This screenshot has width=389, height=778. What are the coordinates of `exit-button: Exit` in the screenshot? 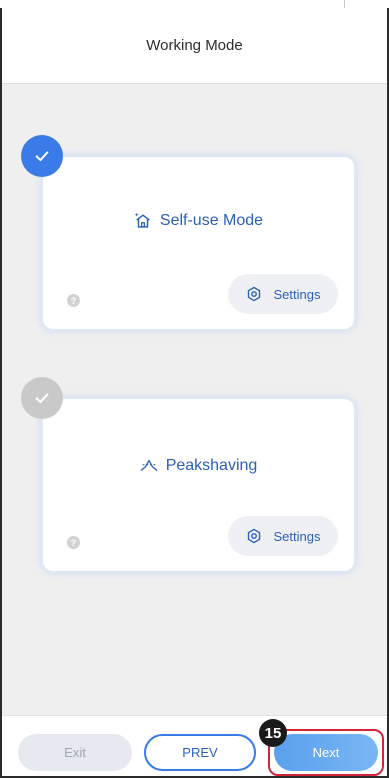 It's located at (75, 752).